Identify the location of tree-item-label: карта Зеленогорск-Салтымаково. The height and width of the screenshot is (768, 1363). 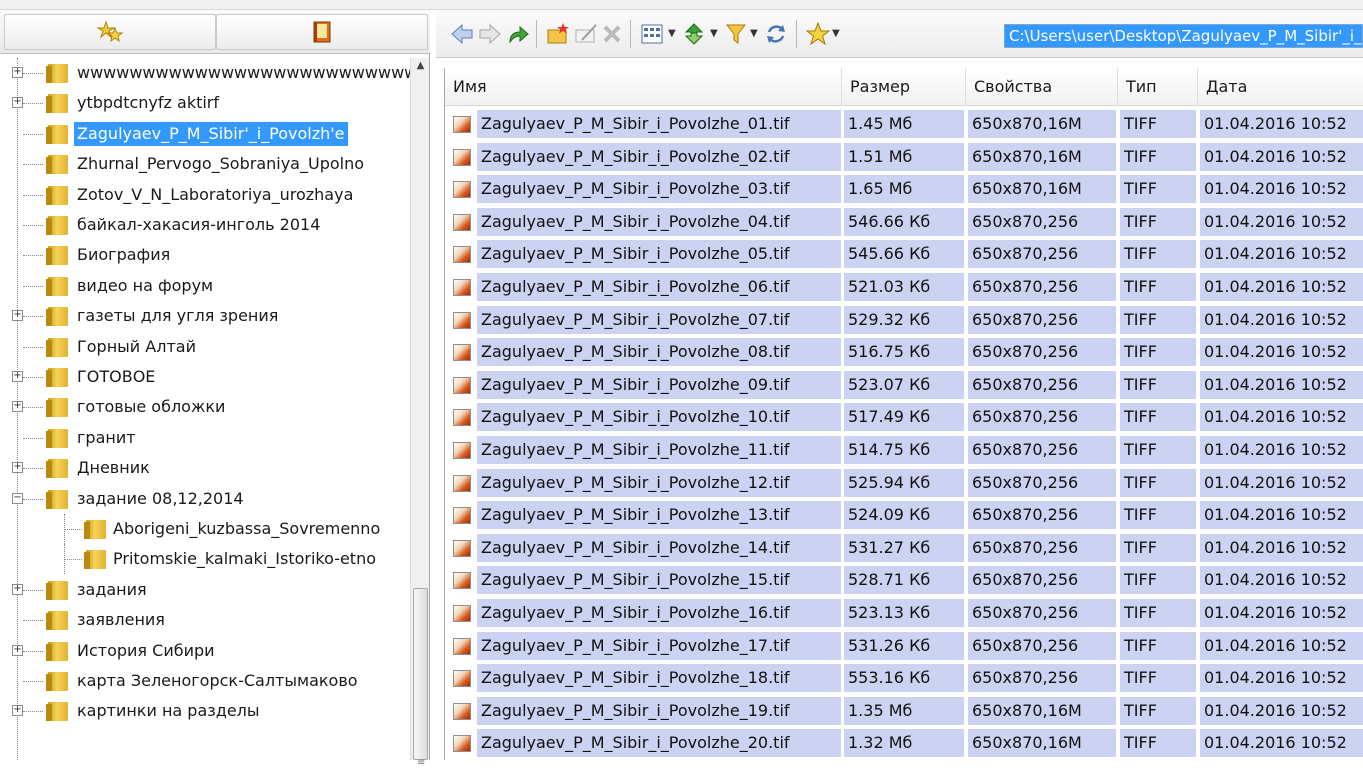
(217, 680).